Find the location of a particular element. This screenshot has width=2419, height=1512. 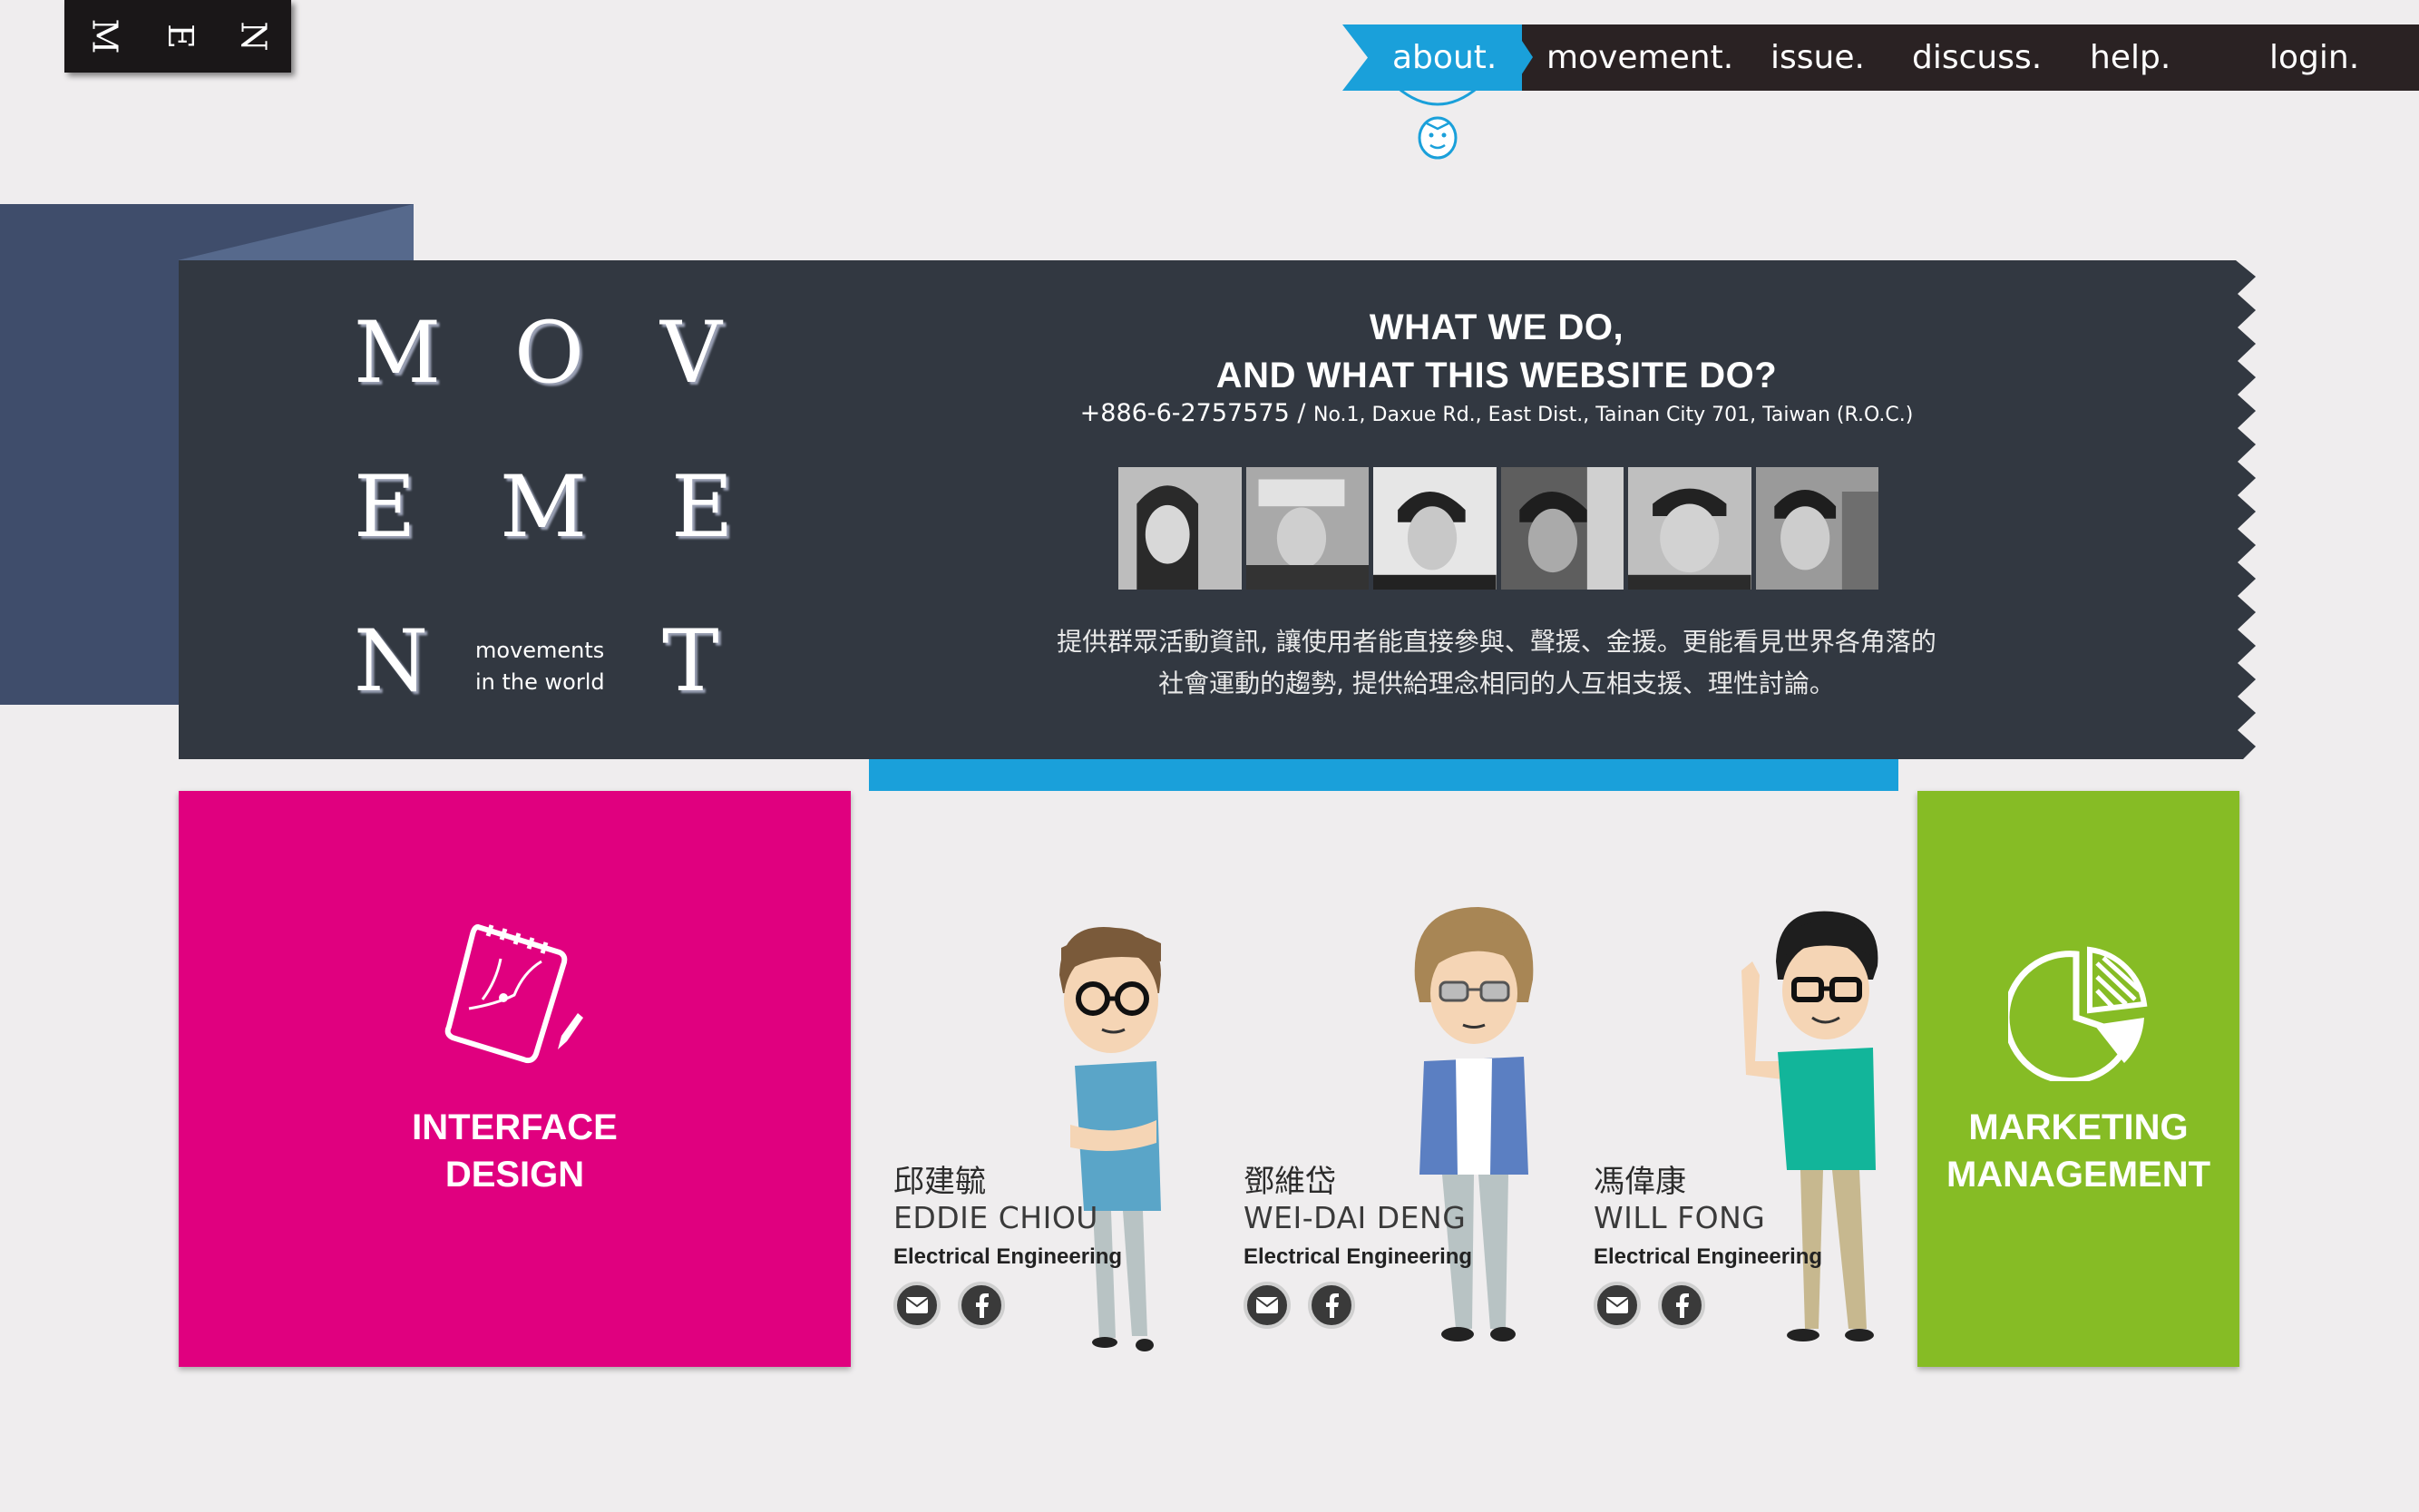

logo-letter-n: N is located at coordinates (254, 36).